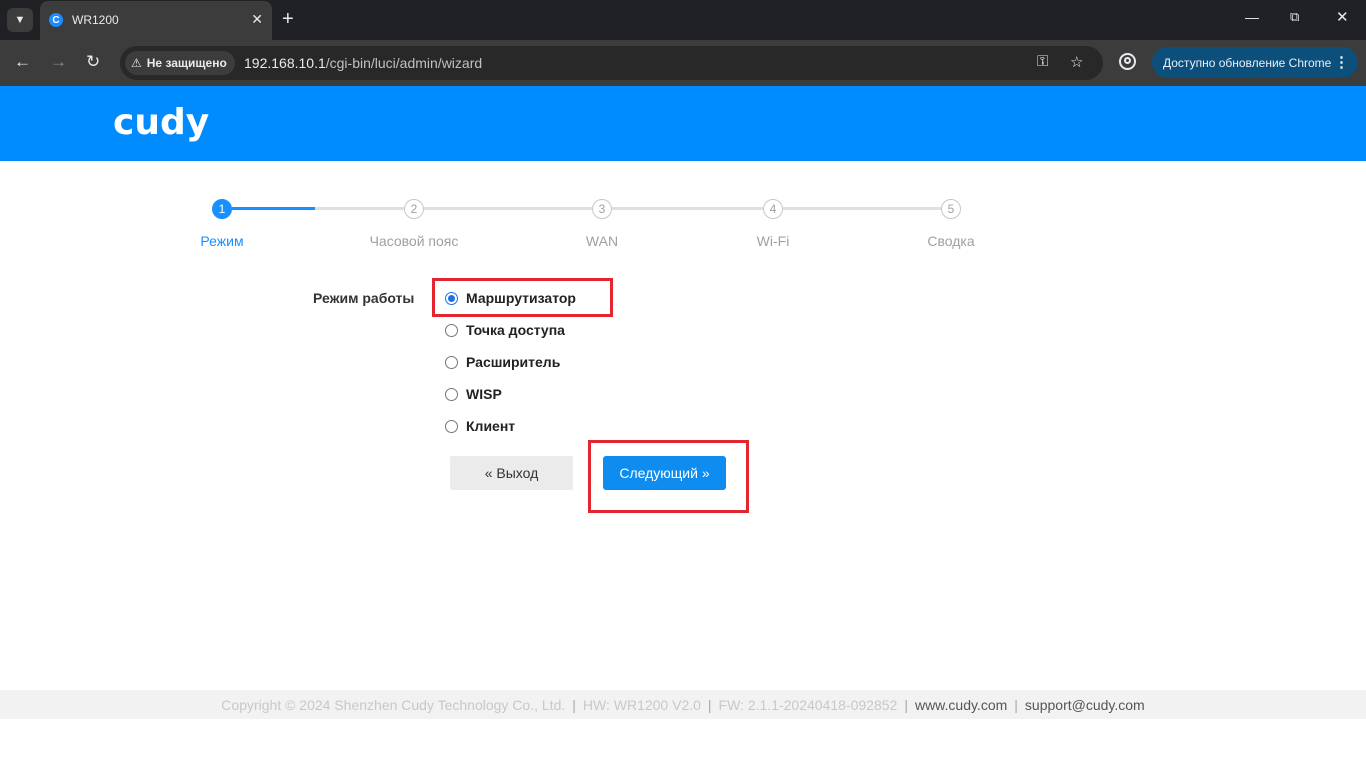  I want to click on step-3-label: WAN, so click(602, 241).